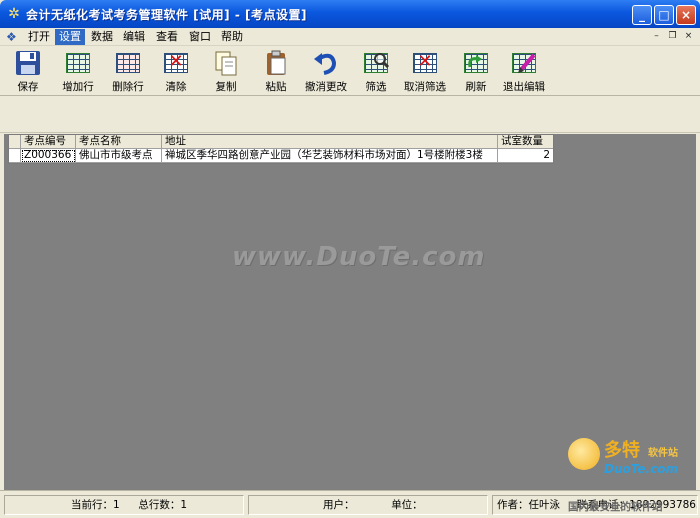  I want to click on empty-toolbar-band, so click(350, 115).